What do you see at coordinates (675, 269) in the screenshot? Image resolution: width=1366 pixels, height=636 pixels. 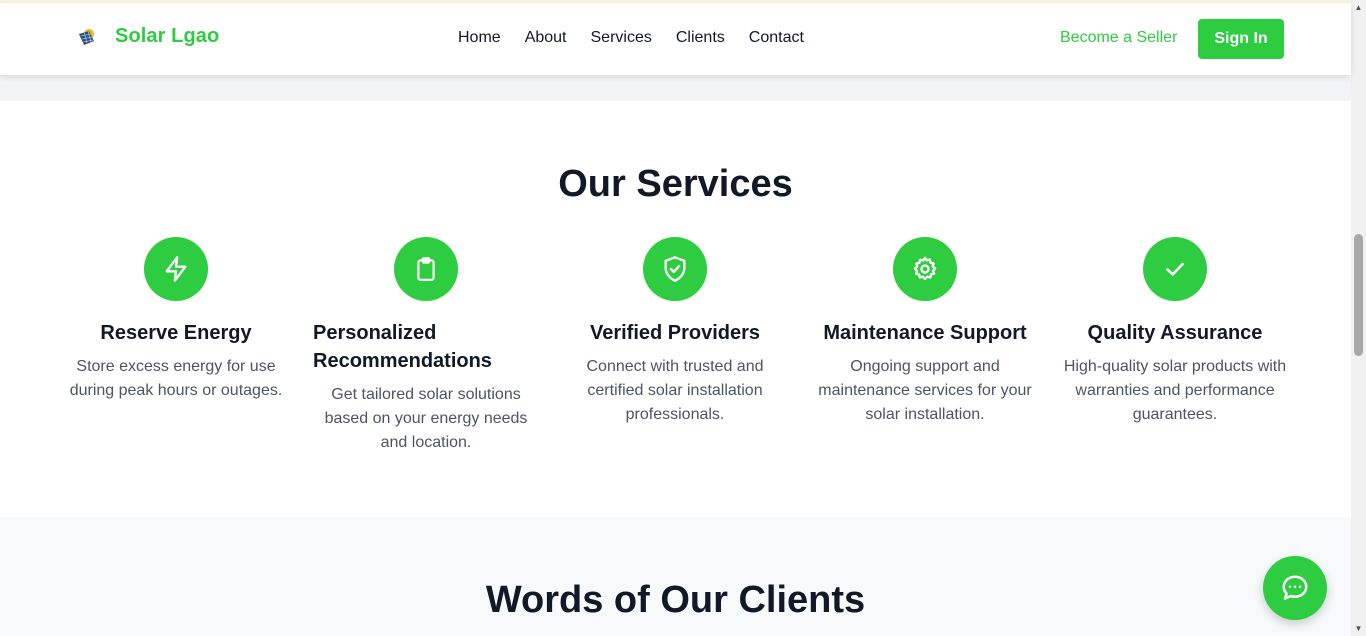 I see `shield-check-icon` at bounding box center [675, 269].